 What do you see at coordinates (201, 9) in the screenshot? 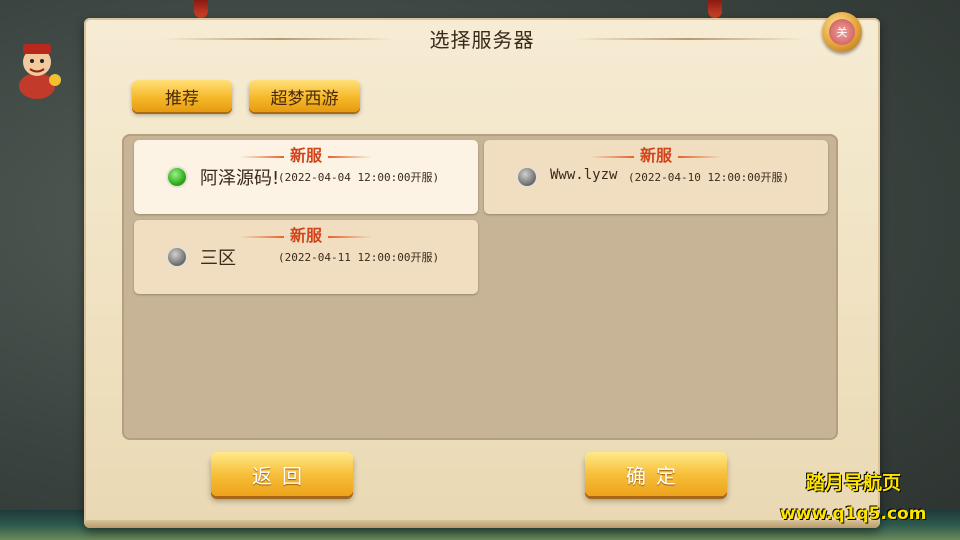
I see `hanging-rope-left` at bounding box center [201, 9].